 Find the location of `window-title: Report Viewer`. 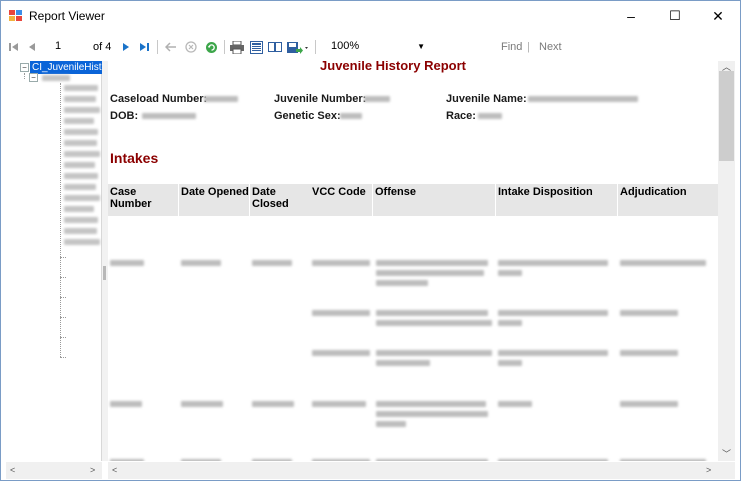

window-title: Report Viewer is located at coordinates (67, 16).